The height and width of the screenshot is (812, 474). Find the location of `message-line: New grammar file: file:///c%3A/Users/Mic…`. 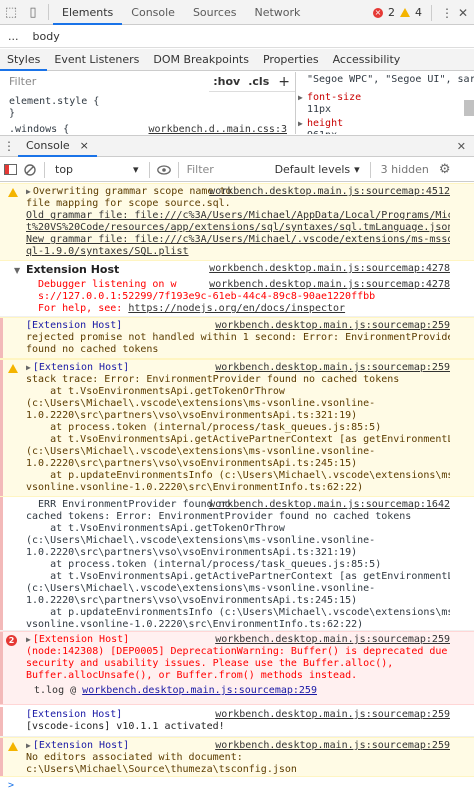

message-line: New grammar file: file:///c%3A/Users/Mic… is located at coordinates (238, 240).